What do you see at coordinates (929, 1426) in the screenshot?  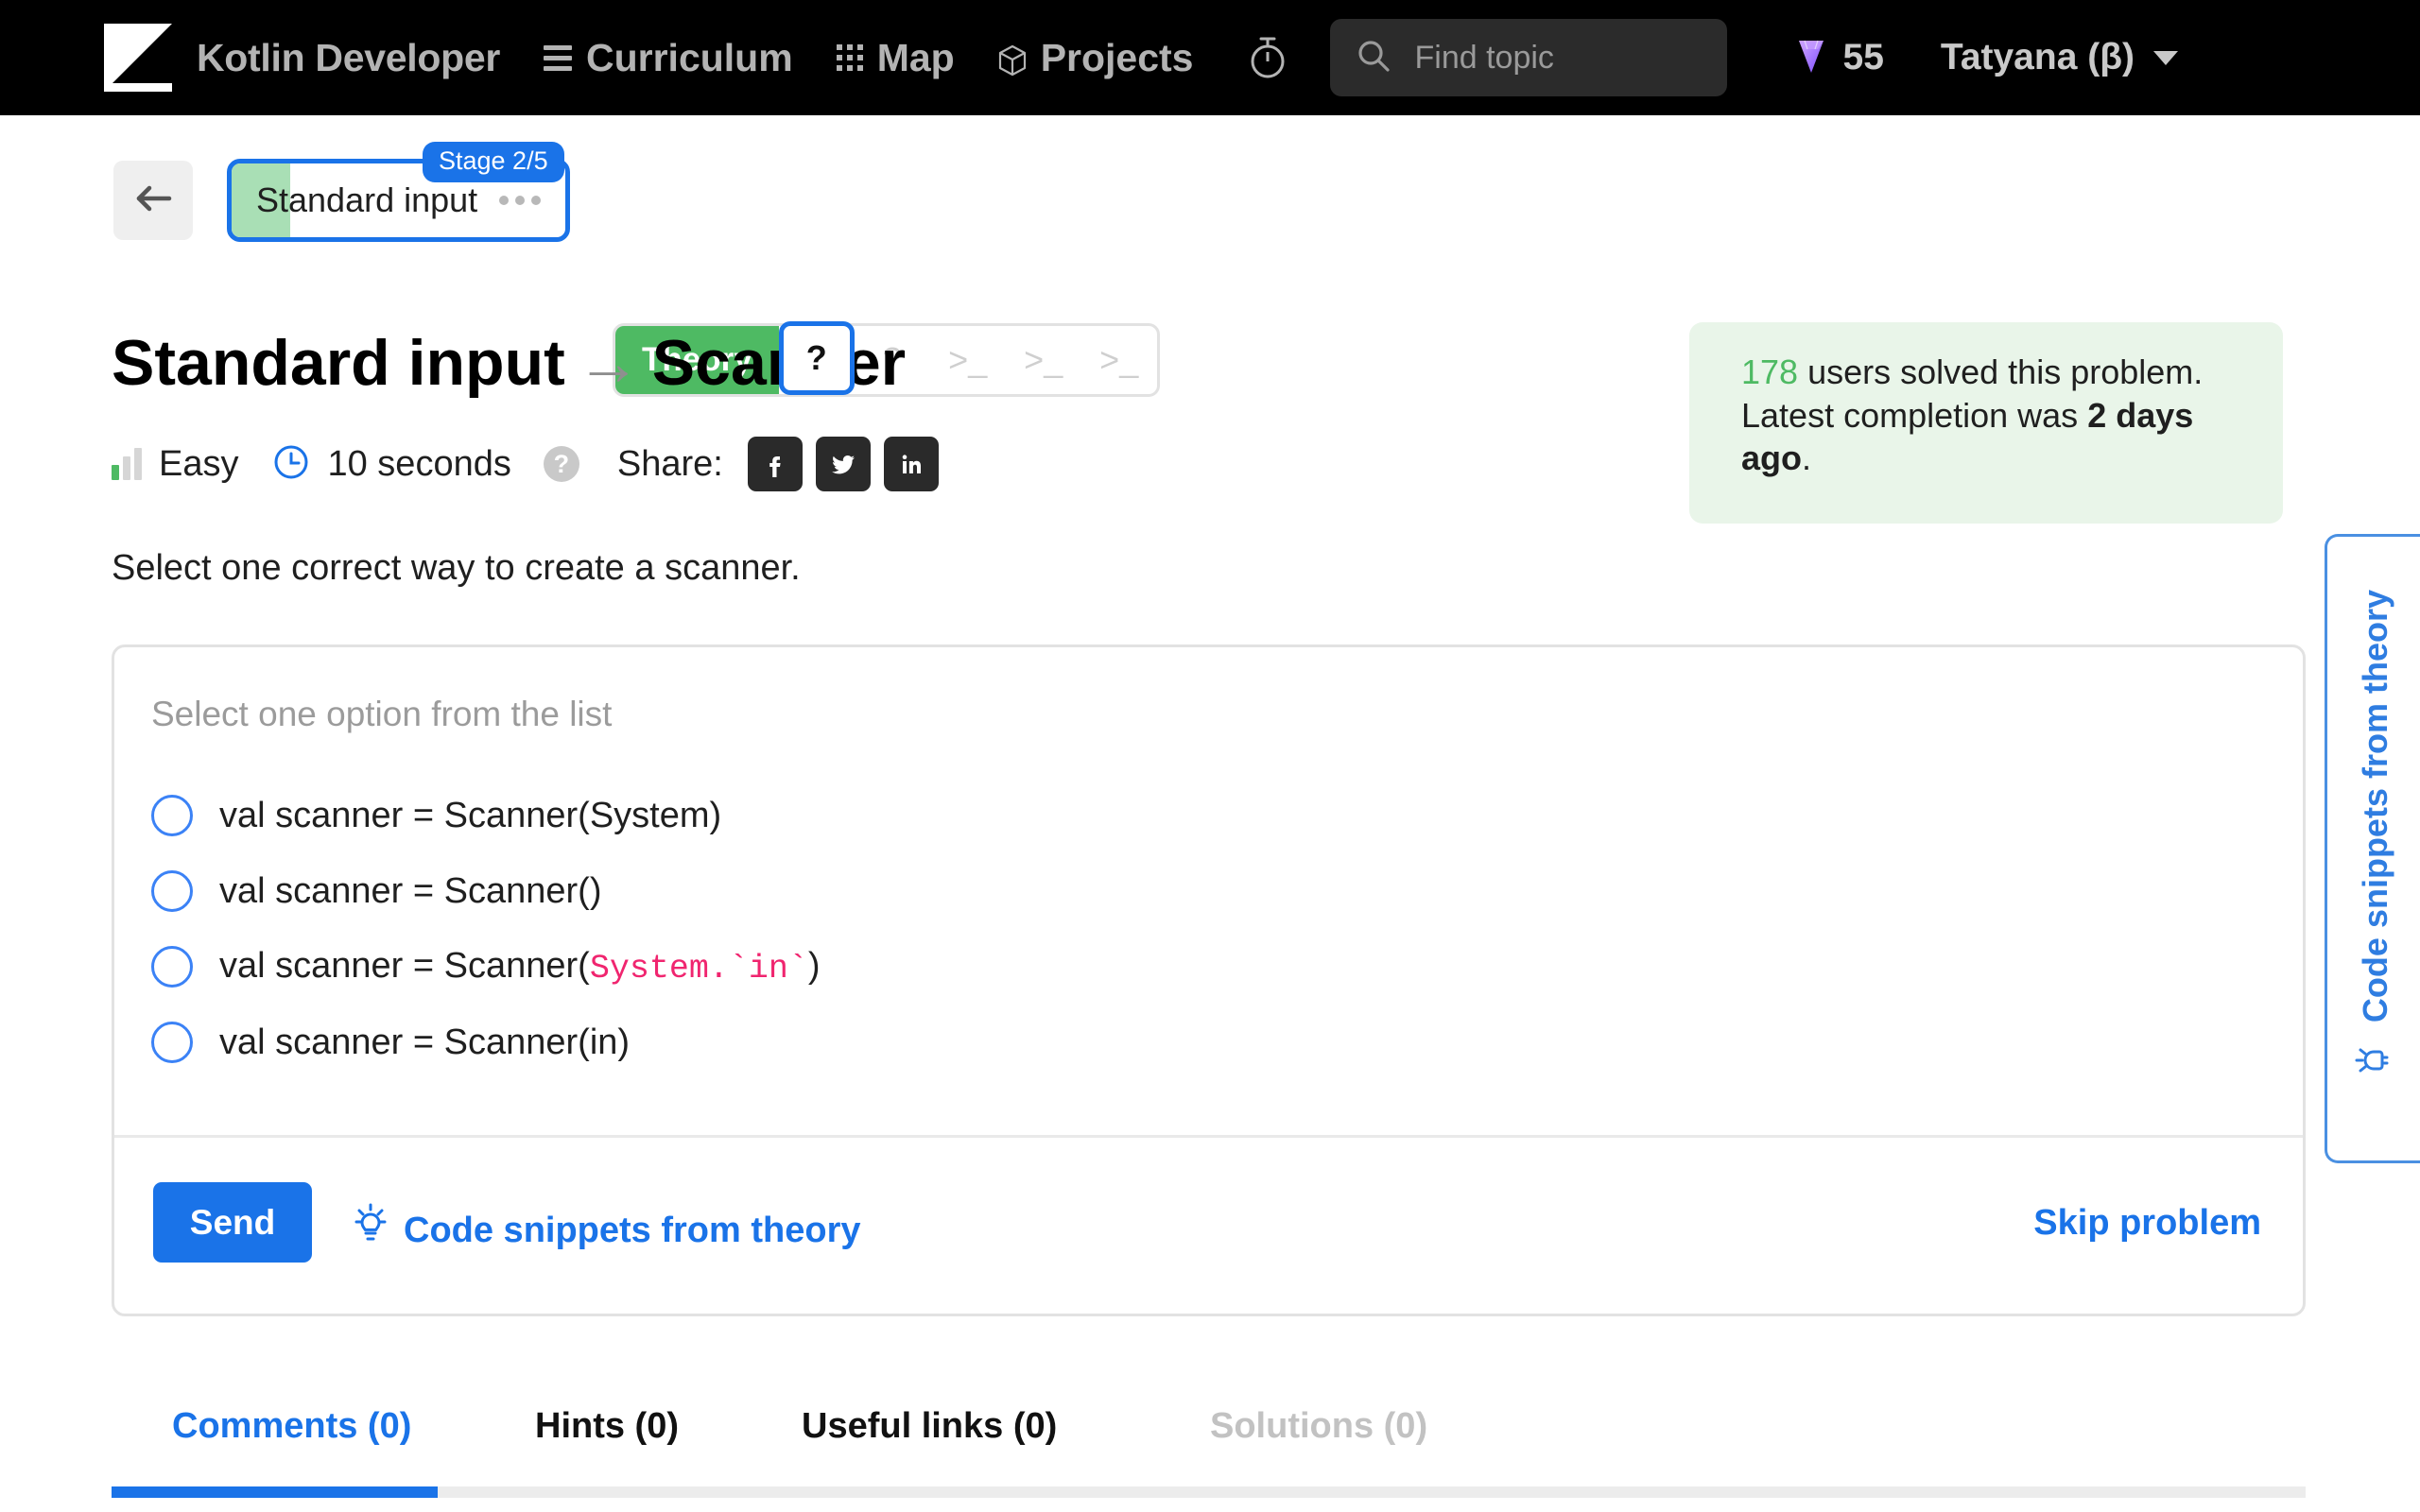 I see `tab-useful-links: Useful links (0)` at bounding box center [929, 1426].